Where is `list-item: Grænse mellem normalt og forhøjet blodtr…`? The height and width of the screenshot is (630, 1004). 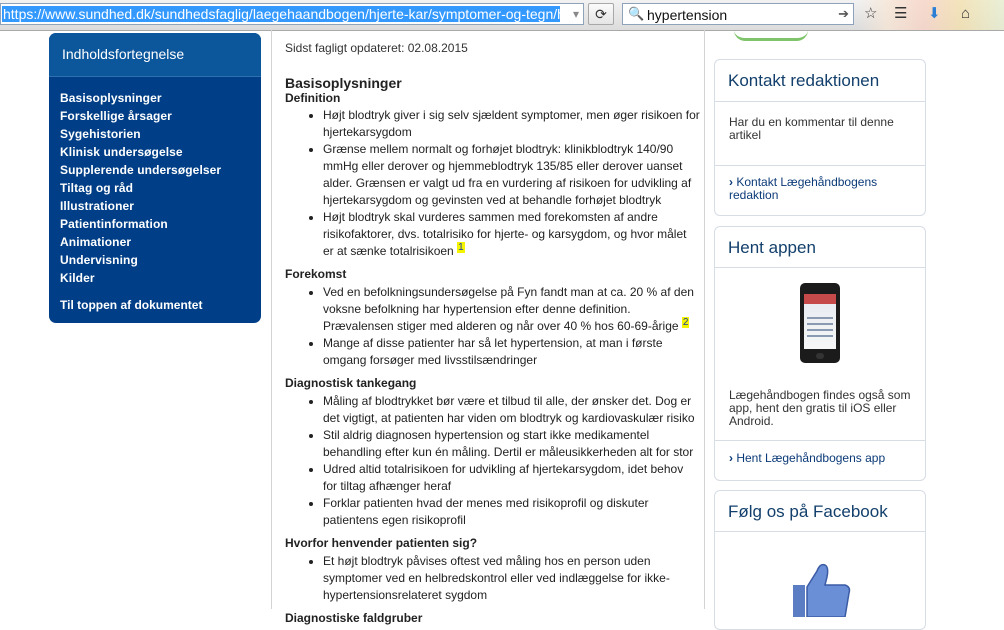
list-item: Grænse mellem normalt og forhøjet blodtr… is located at coordinates (511, 175).